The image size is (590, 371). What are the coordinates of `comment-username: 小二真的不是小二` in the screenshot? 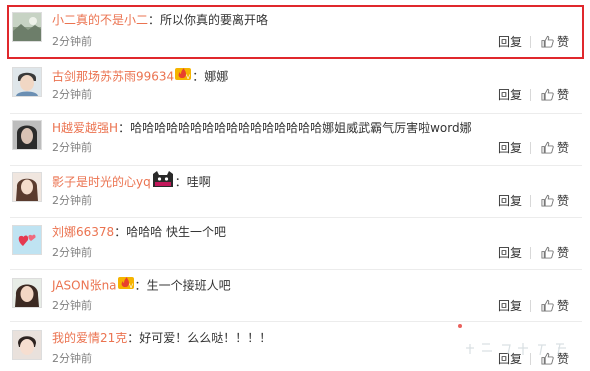 It's located at (100, 20).